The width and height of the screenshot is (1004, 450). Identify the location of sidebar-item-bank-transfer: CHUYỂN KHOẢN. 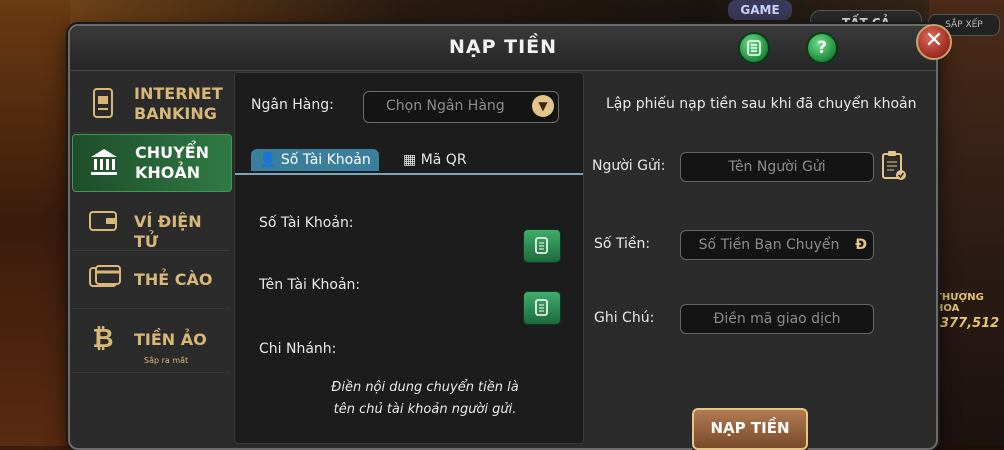
(152, 163).